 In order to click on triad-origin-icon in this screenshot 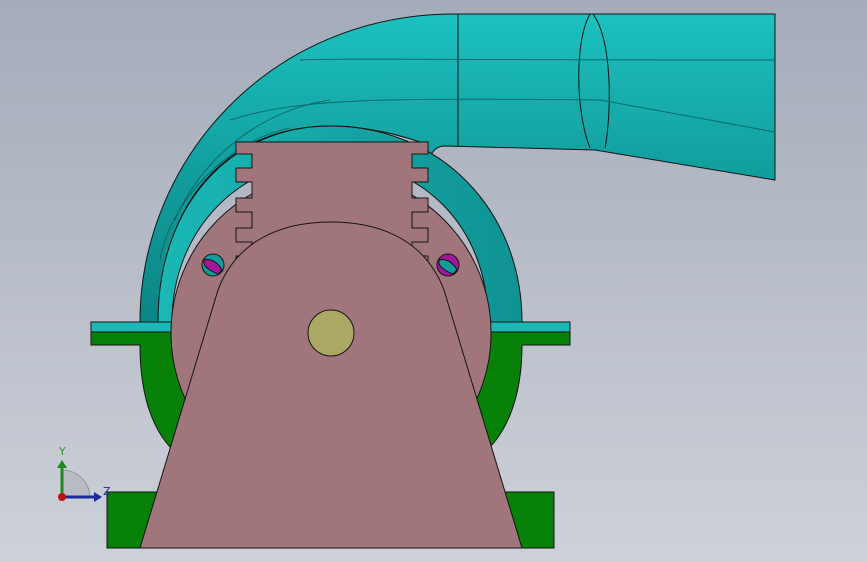, I will do `click(62, 497)`.